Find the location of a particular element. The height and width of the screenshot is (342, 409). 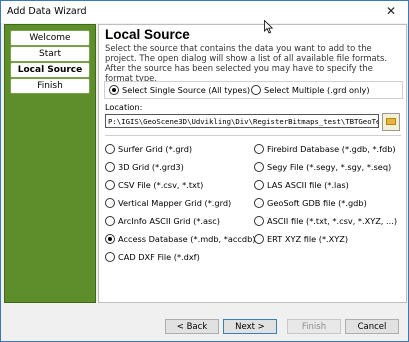

title-bar: Add Data Wizard ✕ is located at coordinates (204, 12).